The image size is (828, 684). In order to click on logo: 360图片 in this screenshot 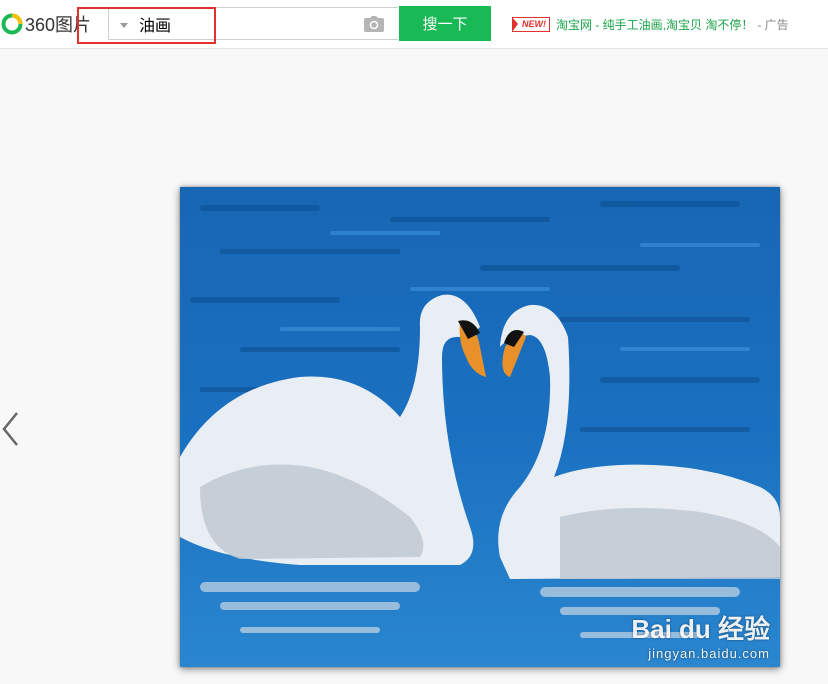, I will do `click(45, 24)`.